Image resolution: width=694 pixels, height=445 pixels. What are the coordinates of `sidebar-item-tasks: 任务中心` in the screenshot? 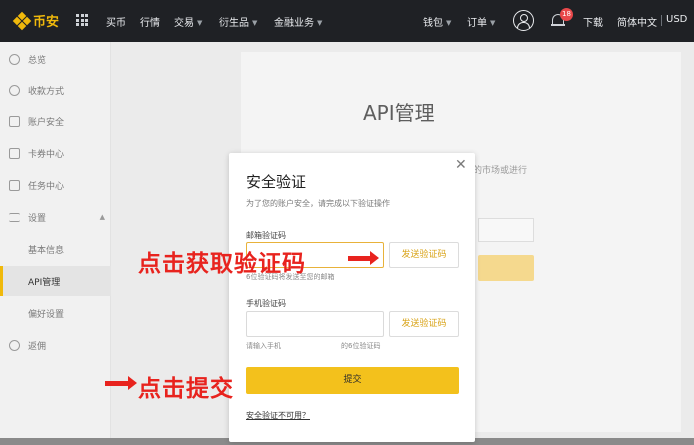 It's located at (55, 185).